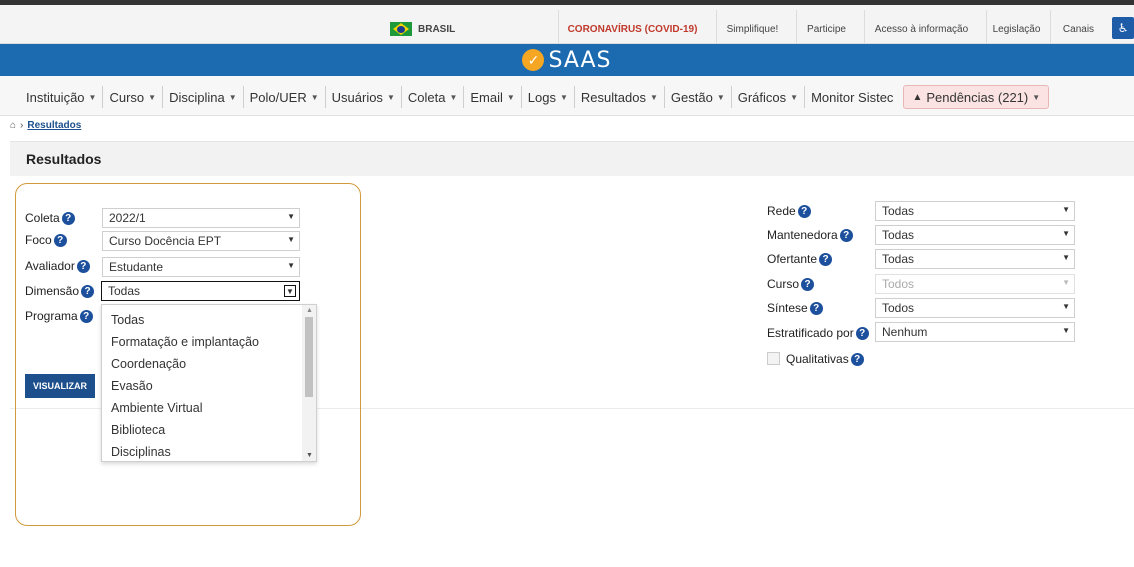 This screenshot has height=567, width=1134. I want to click on dropdown-option: Todas, so click(127, 320).